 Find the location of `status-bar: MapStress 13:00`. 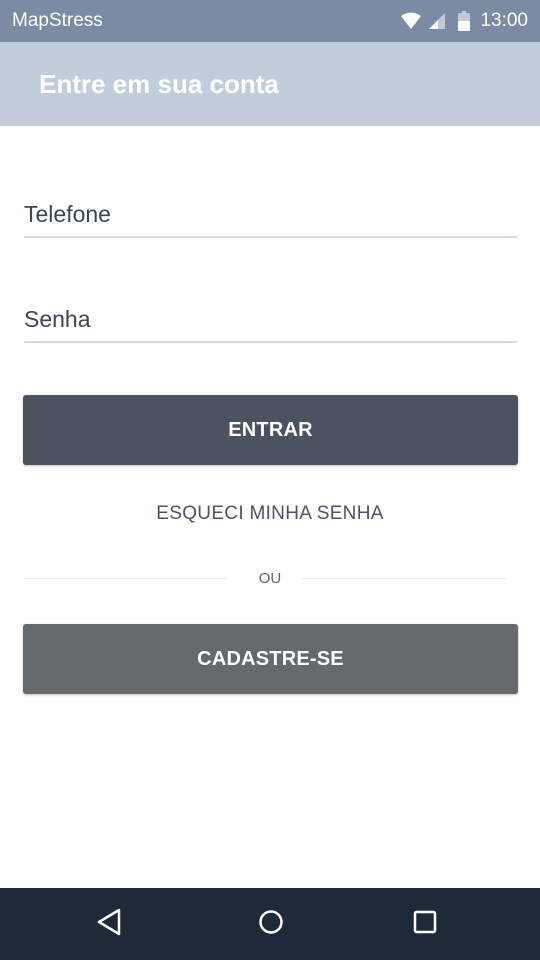

status-bar: MapStress 13:00 is located at coordinates (270, 21).